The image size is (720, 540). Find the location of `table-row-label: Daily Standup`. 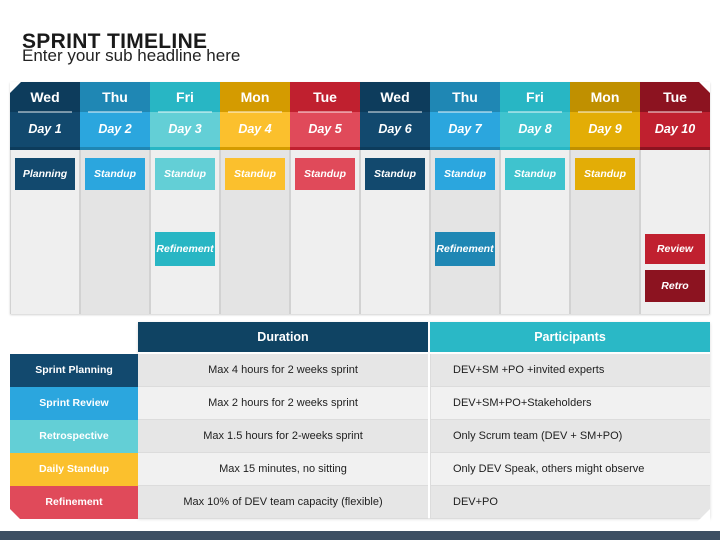

table-row-label: Daily Standup is located at coordinates (74, 469).